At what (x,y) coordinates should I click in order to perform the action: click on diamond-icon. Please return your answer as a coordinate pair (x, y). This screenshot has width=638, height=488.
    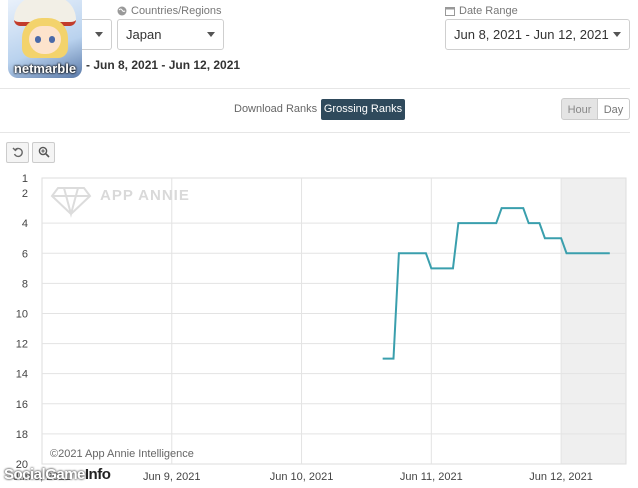
    Looking at the image, I should click on (71, 202).